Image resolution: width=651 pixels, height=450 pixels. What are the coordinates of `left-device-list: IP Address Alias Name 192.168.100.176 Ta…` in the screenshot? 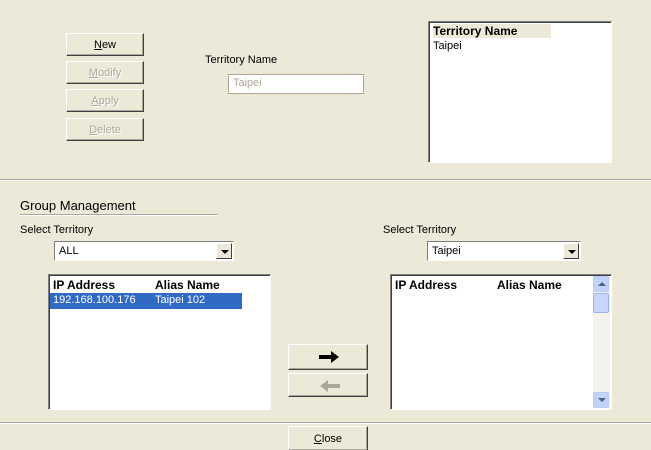 It's located at (159, 342).